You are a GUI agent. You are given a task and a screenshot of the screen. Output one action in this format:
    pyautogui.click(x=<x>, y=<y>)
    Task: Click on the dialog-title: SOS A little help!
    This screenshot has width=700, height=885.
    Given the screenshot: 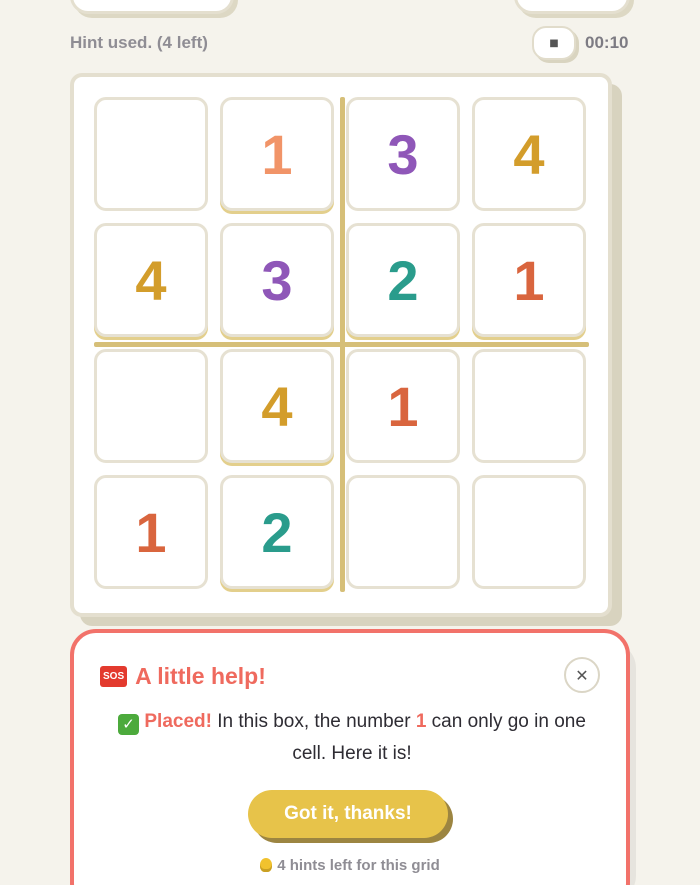 What is the action you would take?
    pyautogui.click(x=183, y=676)
    